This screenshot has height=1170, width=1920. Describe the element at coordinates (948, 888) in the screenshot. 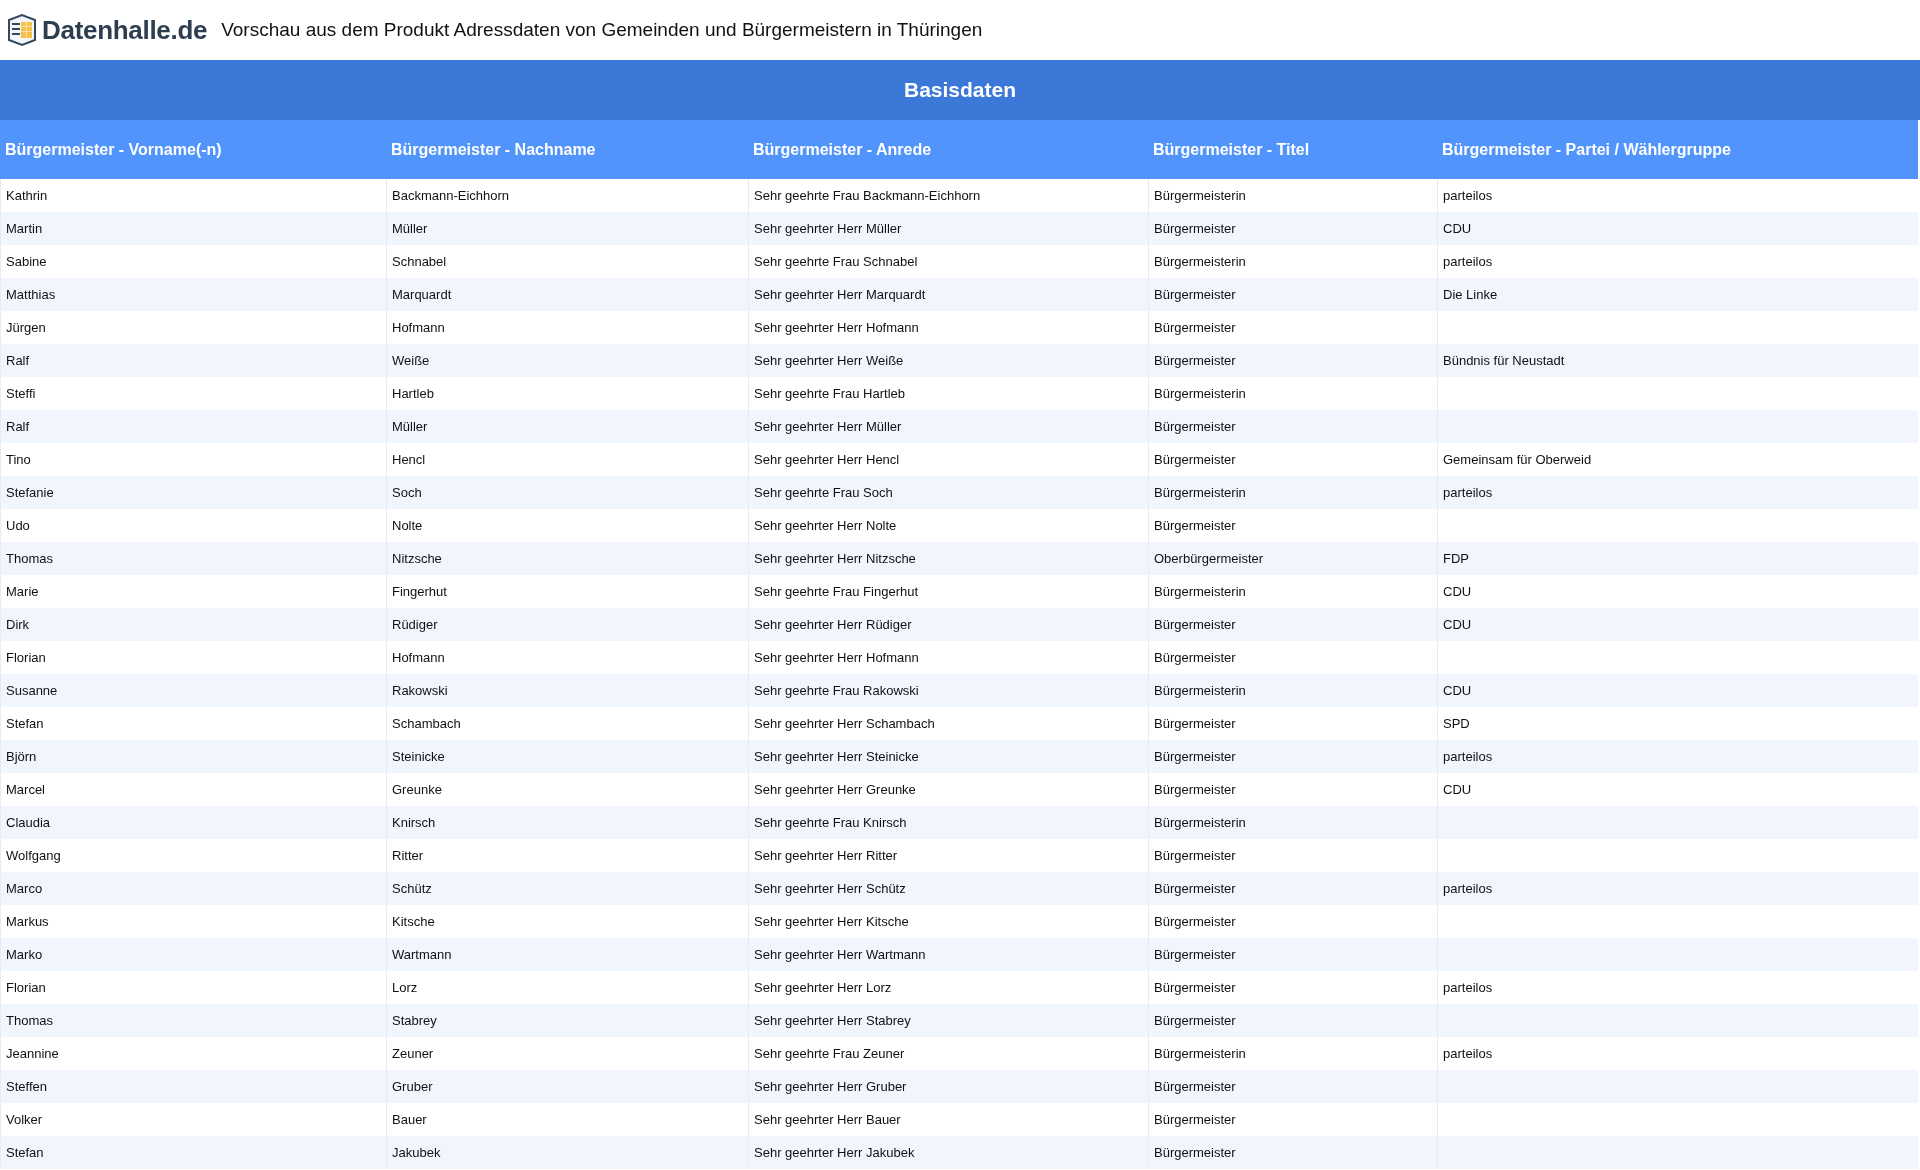

I see `table-cell: Sehr geehrter Herr Schütz` at that location.